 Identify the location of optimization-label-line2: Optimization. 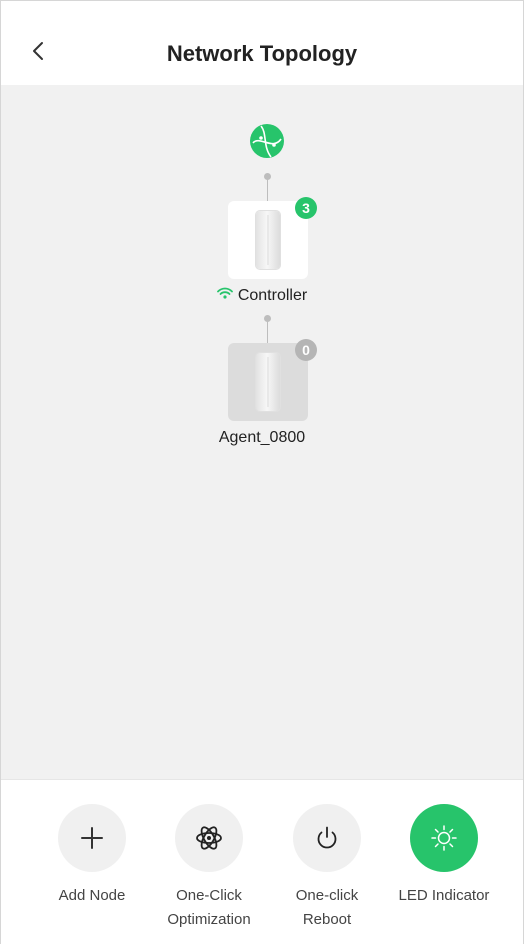
(209, 919).